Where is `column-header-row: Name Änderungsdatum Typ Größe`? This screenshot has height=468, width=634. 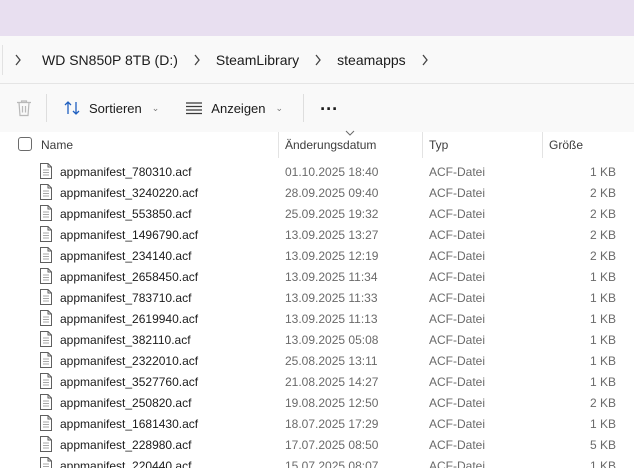
column-header-row: Name Änderungsdatum Typ Größe is located at coordinates (317, 144).